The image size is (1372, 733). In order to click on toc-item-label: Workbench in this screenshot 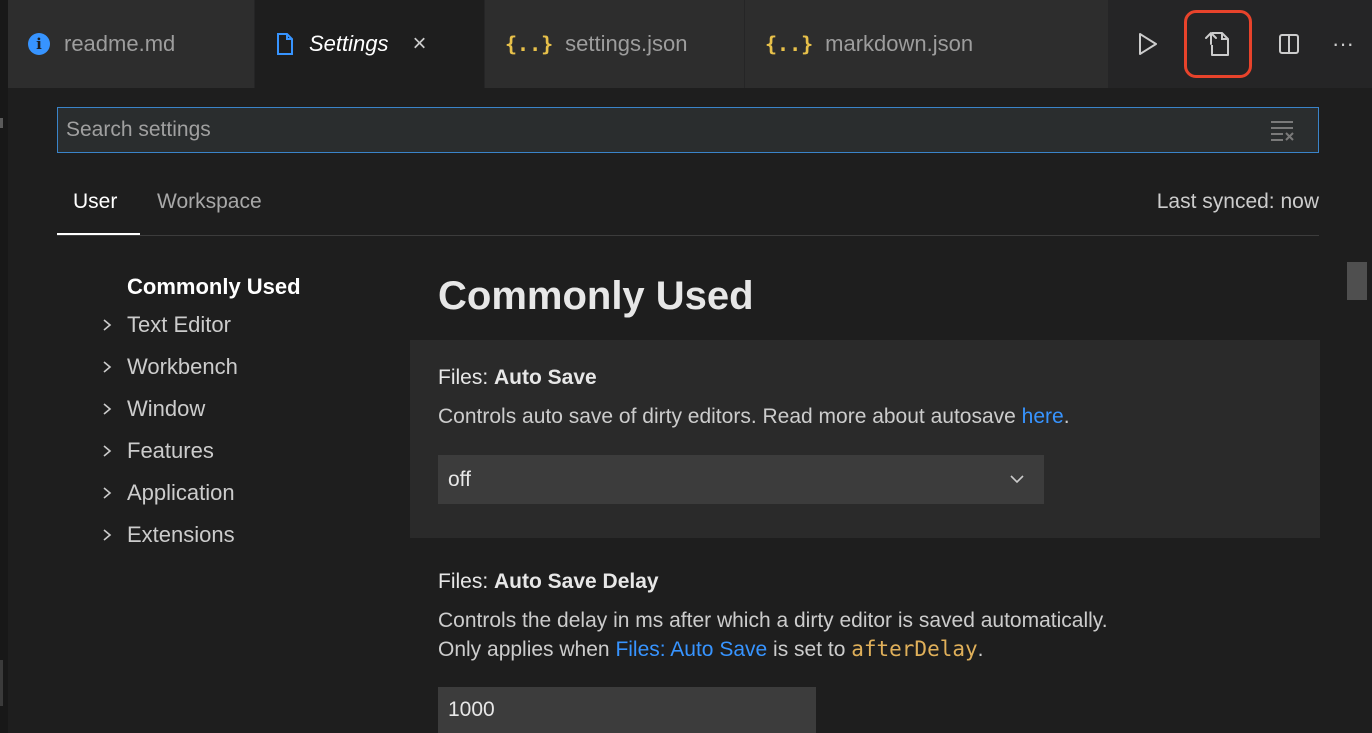, I will do `click(182, 366)`.